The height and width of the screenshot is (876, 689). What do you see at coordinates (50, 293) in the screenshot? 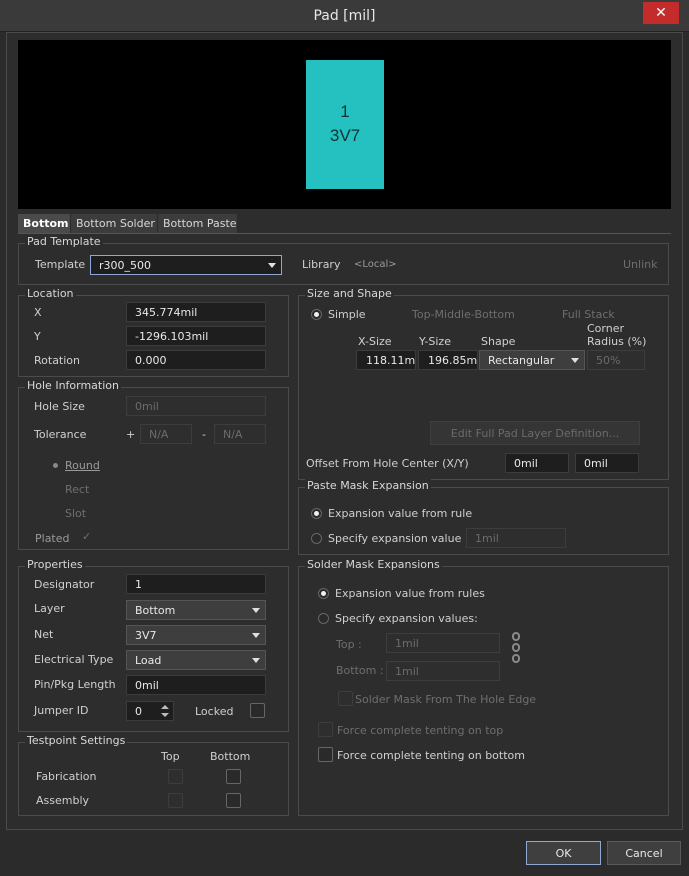
I see `location-title: Location` at bounding box center [50, 293].